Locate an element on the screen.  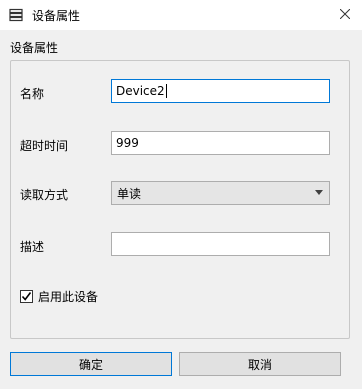
window-title: 设备属性 is located at coordinates (56, 15).